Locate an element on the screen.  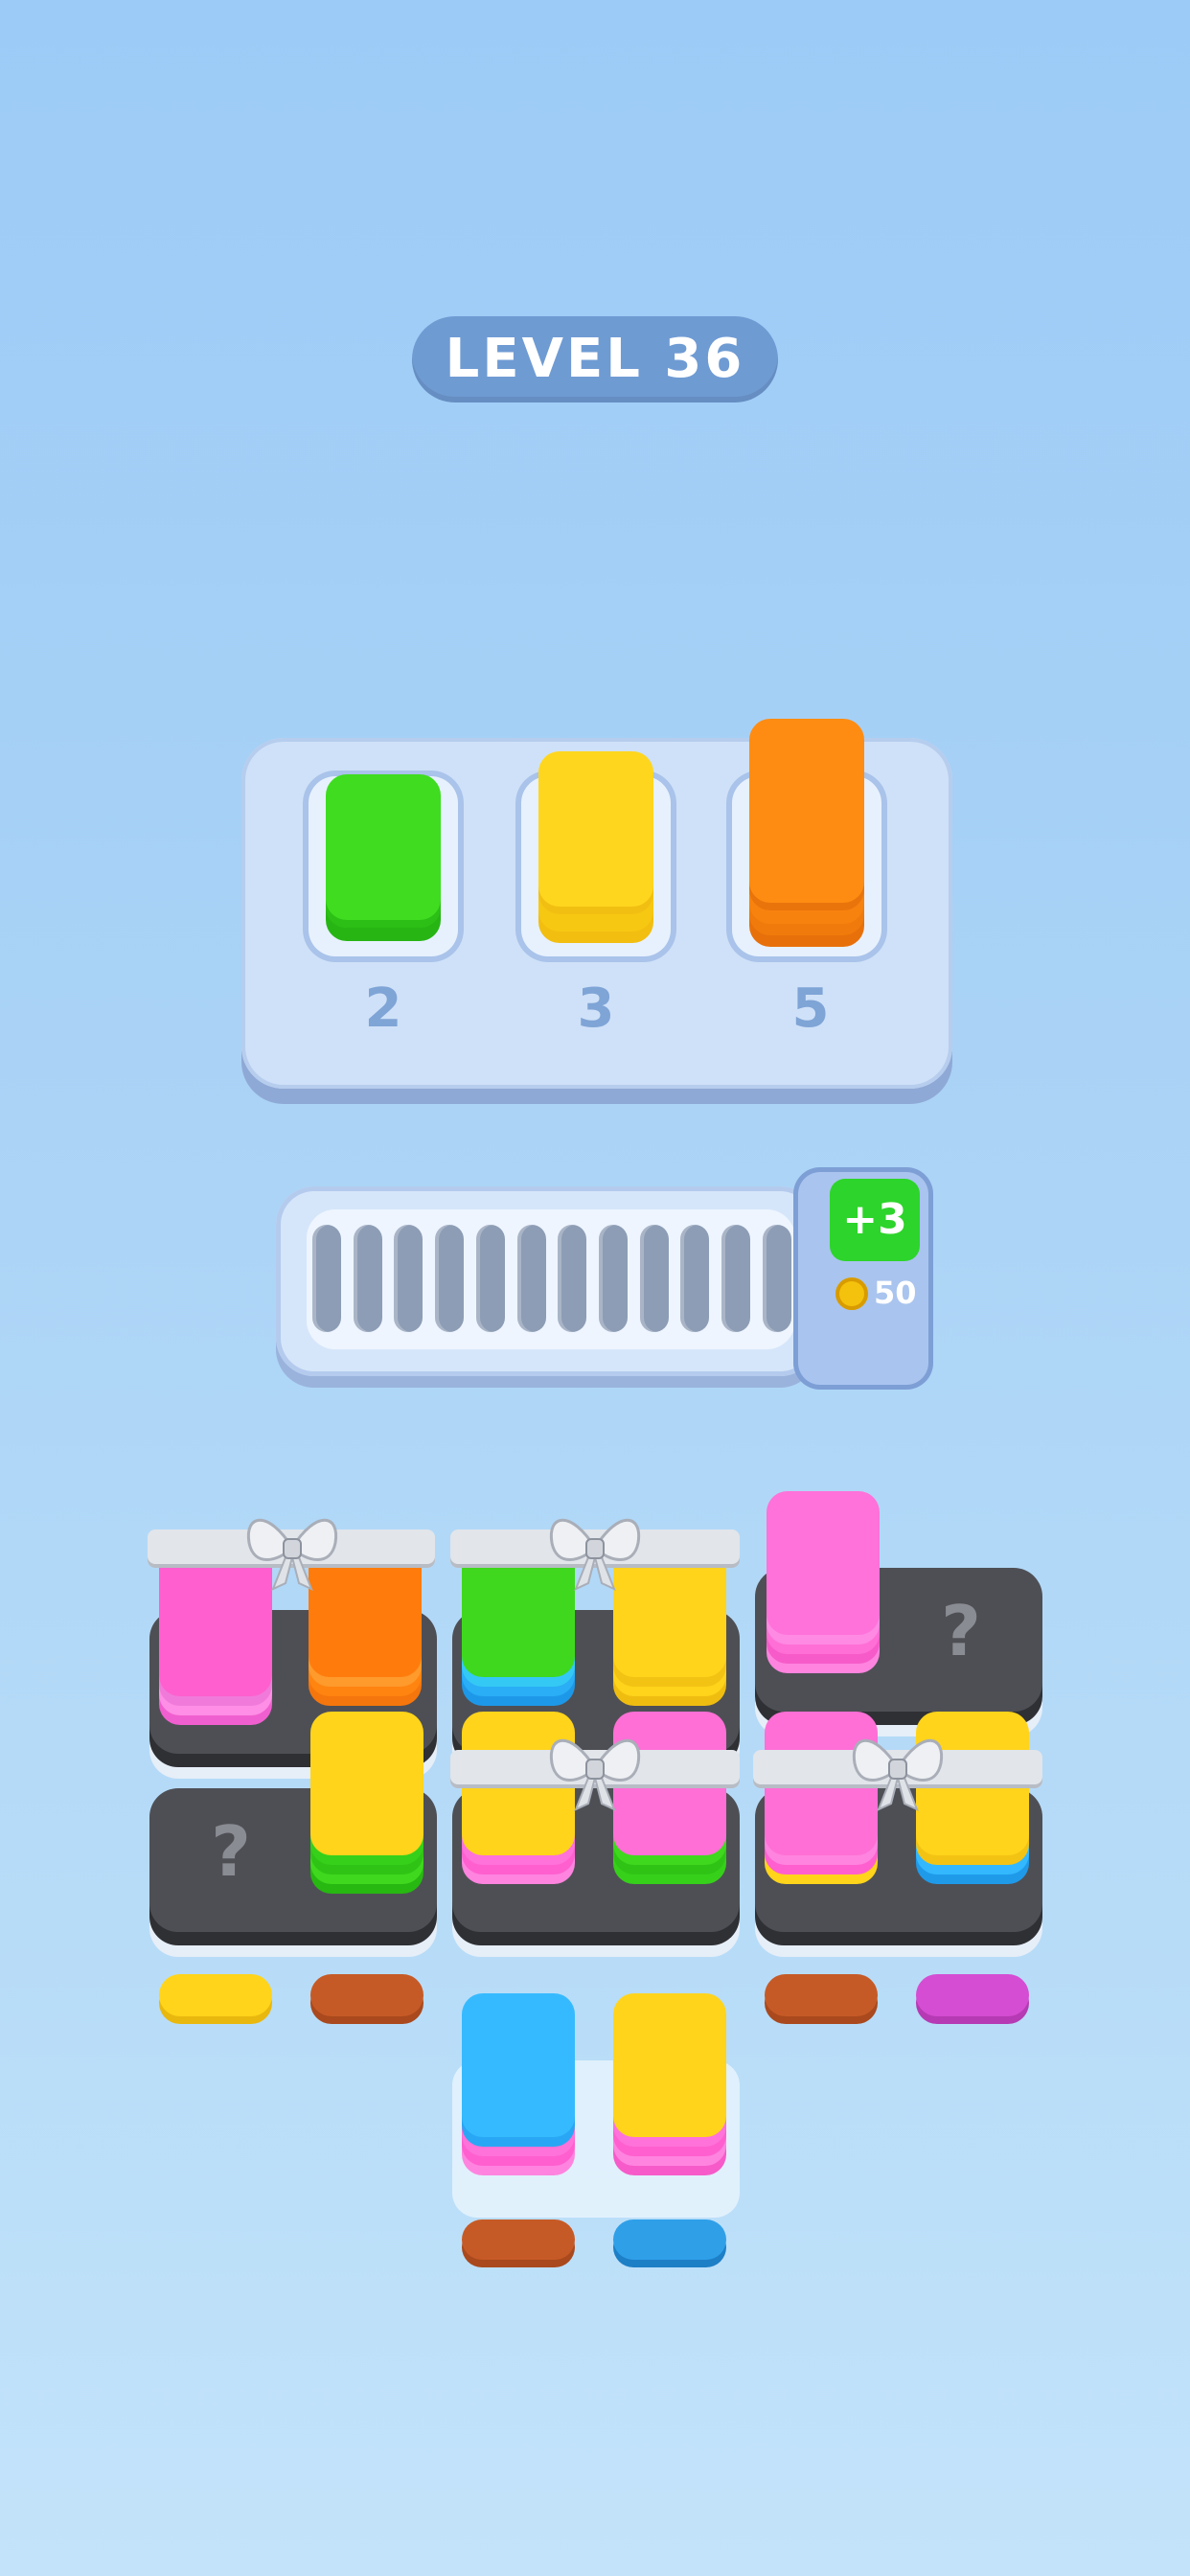
target-slot-orange is located at coordinates (807, 840).